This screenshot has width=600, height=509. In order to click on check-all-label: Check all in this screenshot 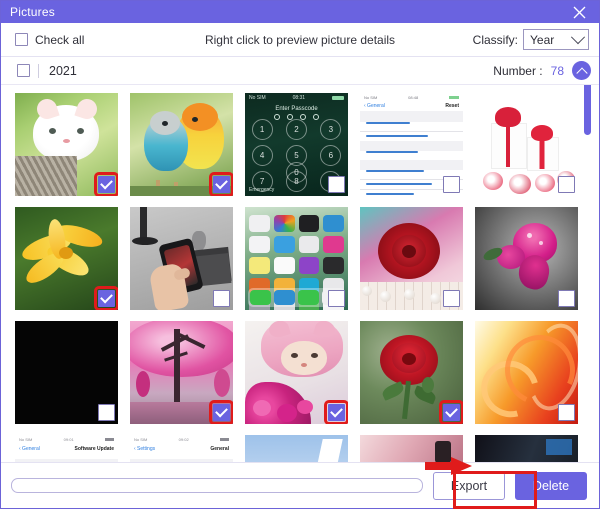, I will do `click(60, 39)`.